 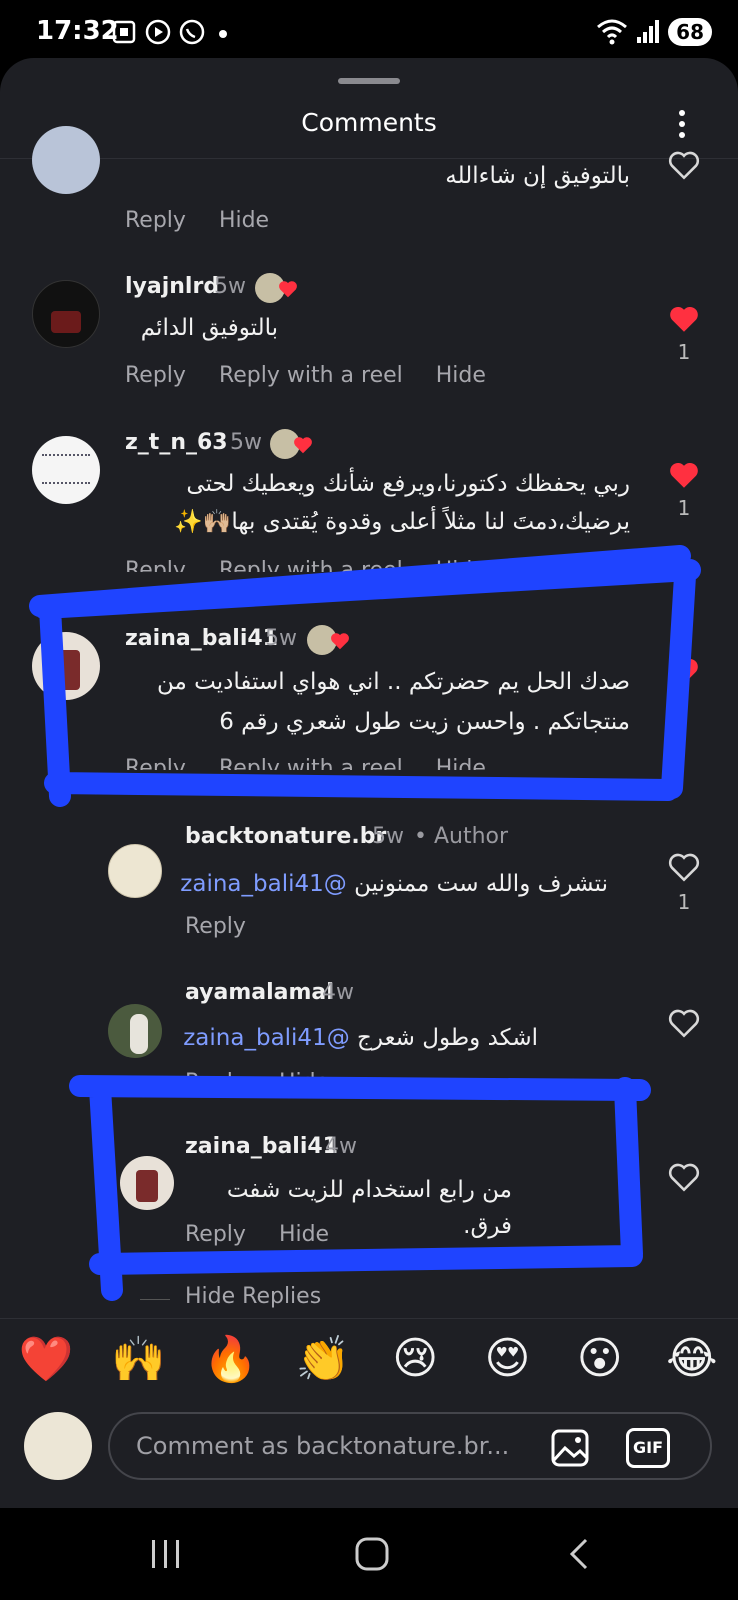 What do you see at coordinates (138, 1359) in the screenshot?
I see `emoji-raised-hands: 🙌` at bounding box center [138, 1359].